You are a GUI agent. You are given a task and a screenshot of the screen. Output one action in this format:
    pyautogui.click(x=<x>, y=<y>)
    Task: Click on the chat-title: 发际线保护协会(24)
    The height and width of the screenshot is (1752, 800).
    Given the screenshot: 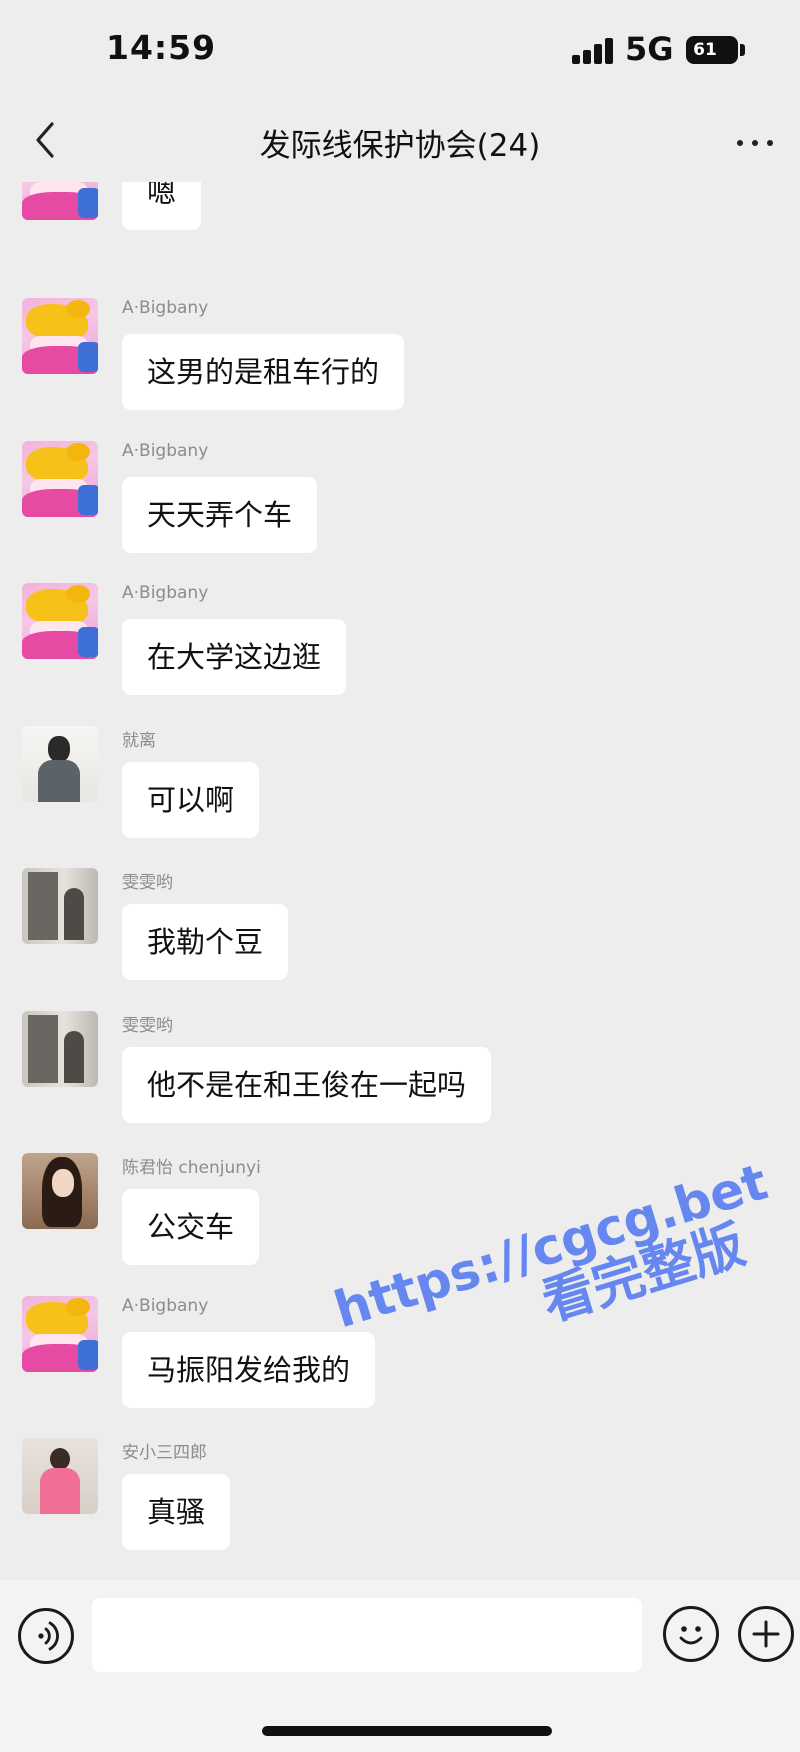 What is the action you would take?
    pyautogui.click(x=400, y=146)
    